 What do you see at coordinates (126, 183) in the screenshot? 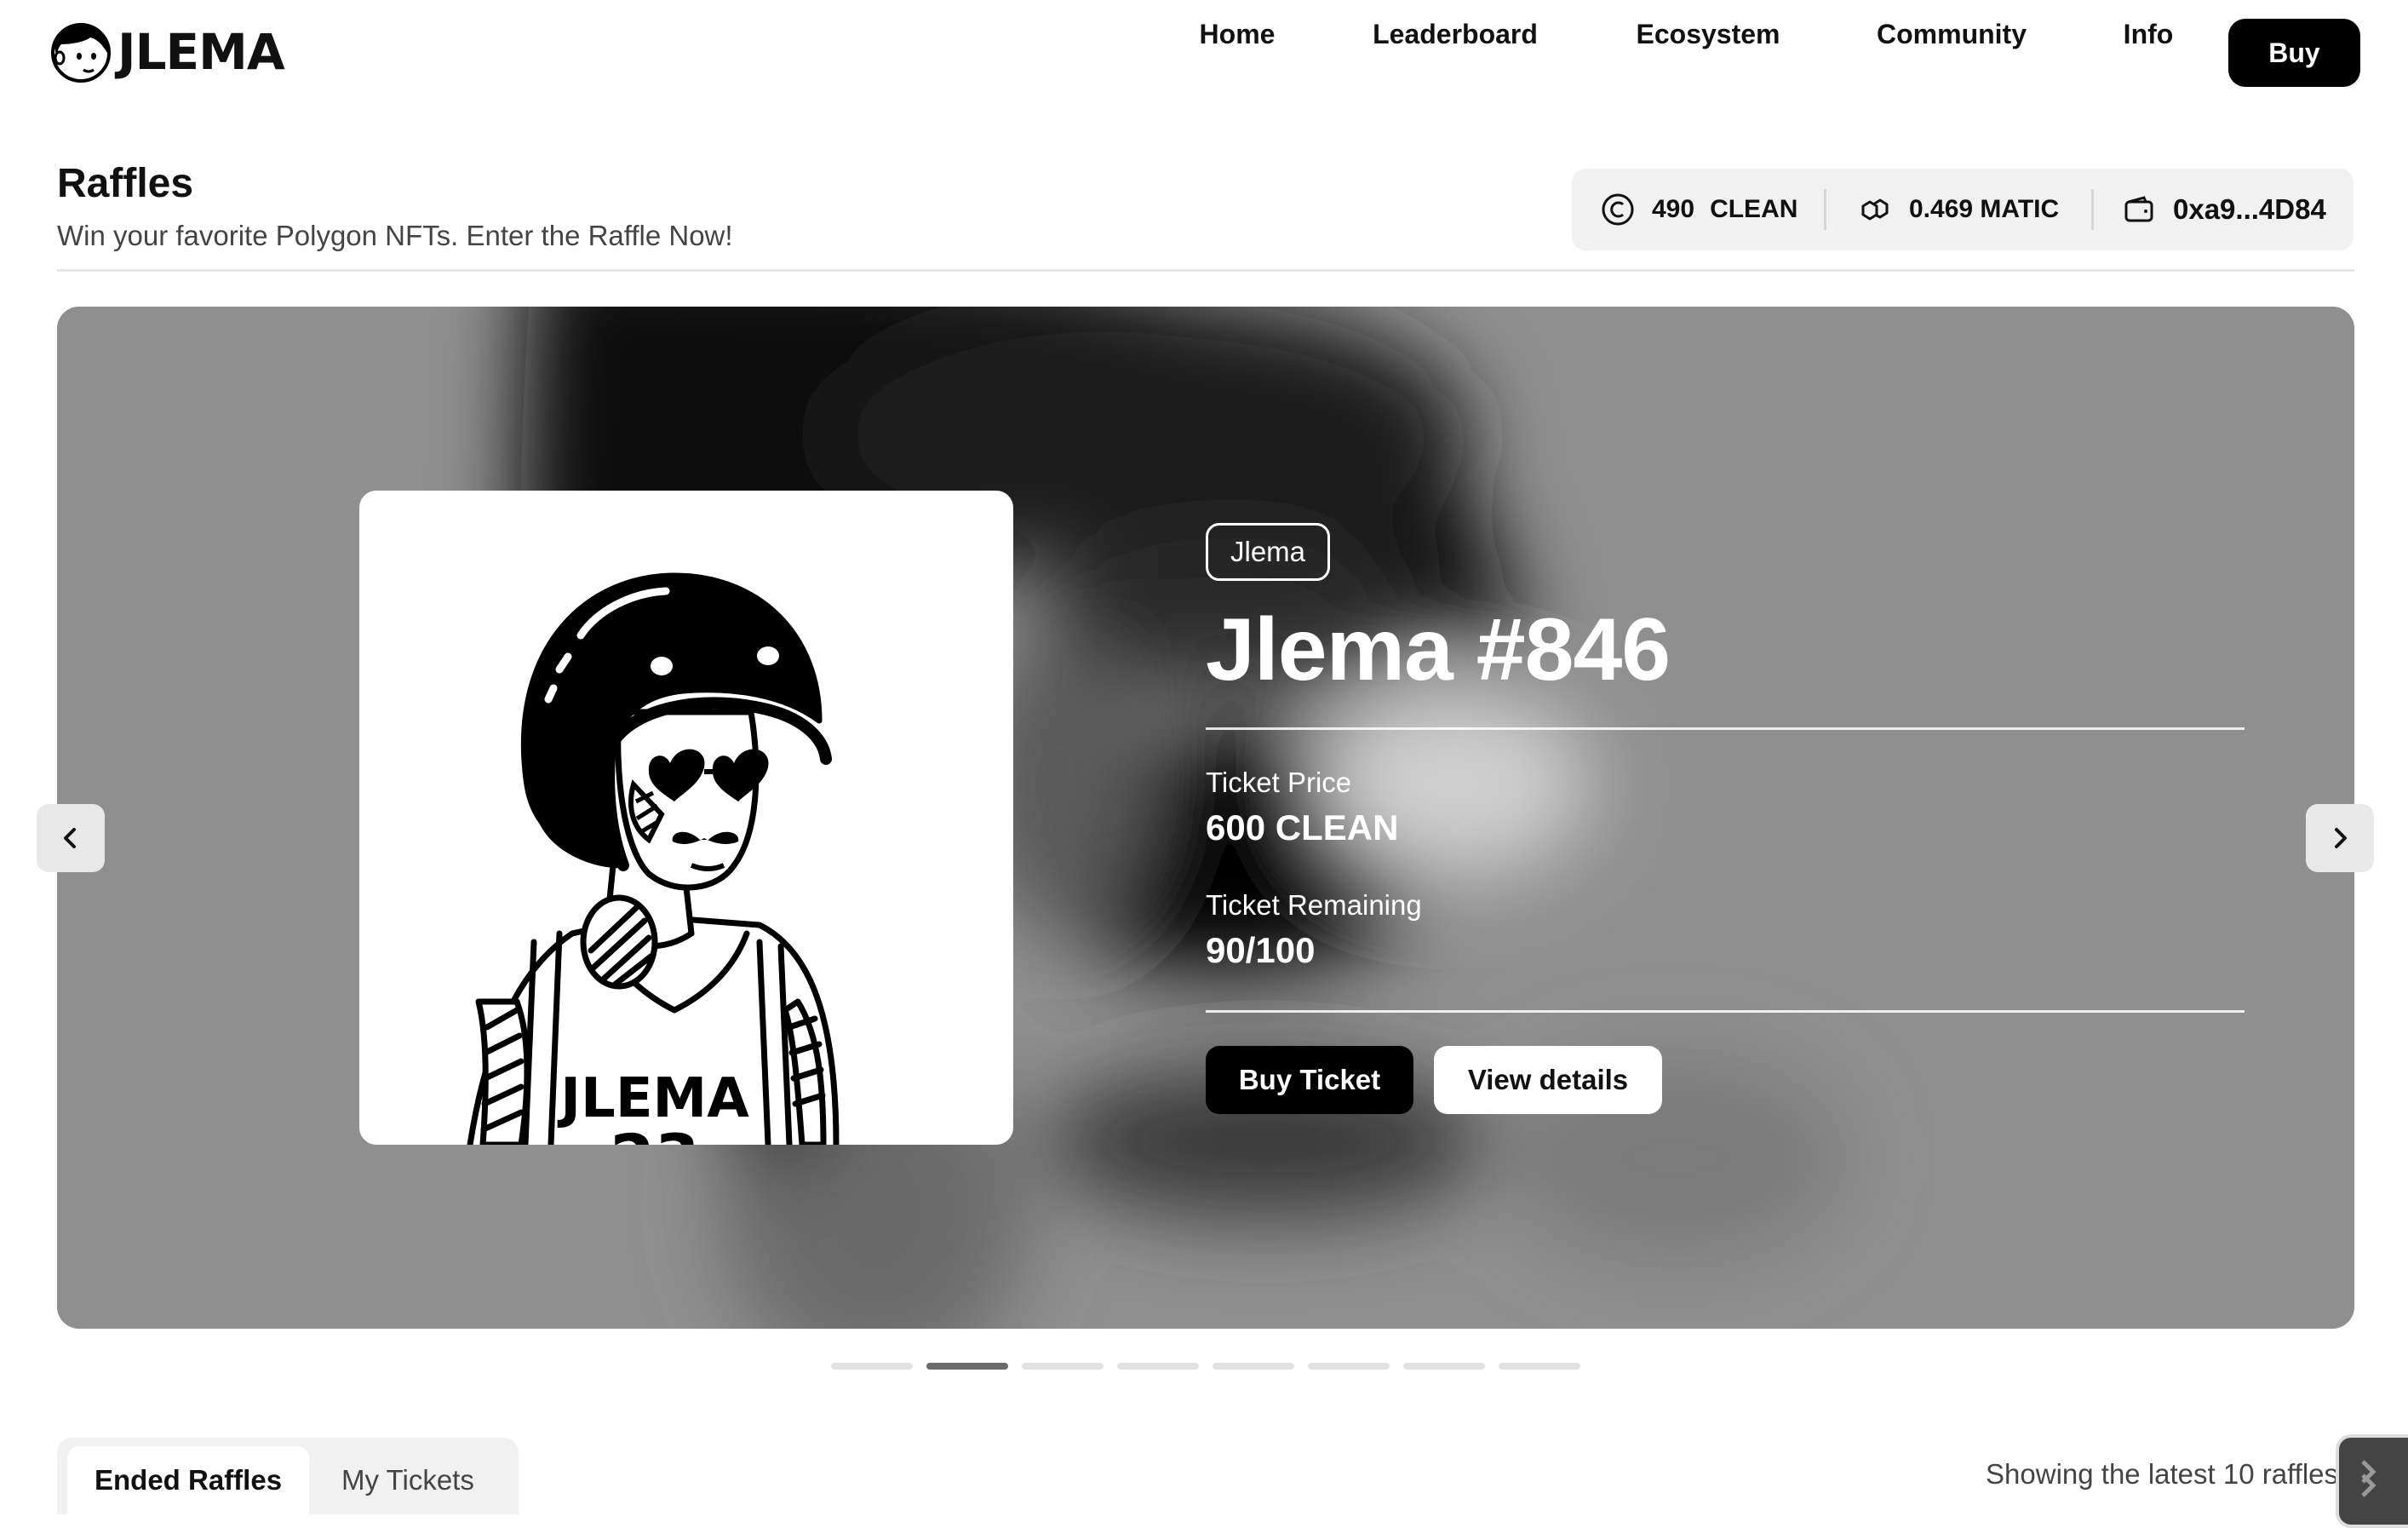
I see `page-title: Raffles` at bounding box center [126, 183].